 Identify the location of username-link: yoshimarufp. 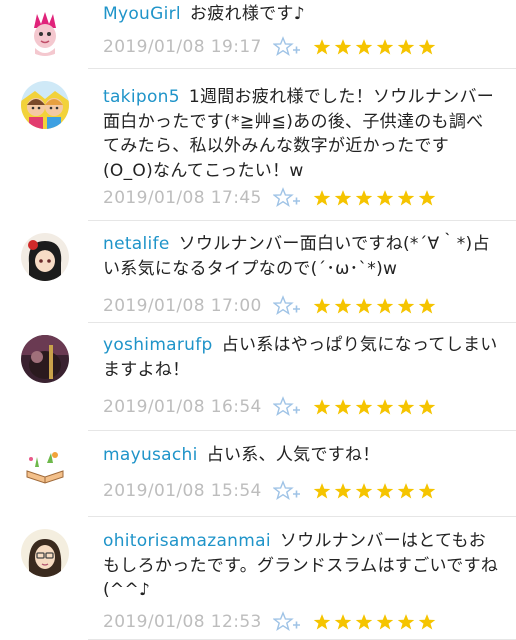
(158, 345).